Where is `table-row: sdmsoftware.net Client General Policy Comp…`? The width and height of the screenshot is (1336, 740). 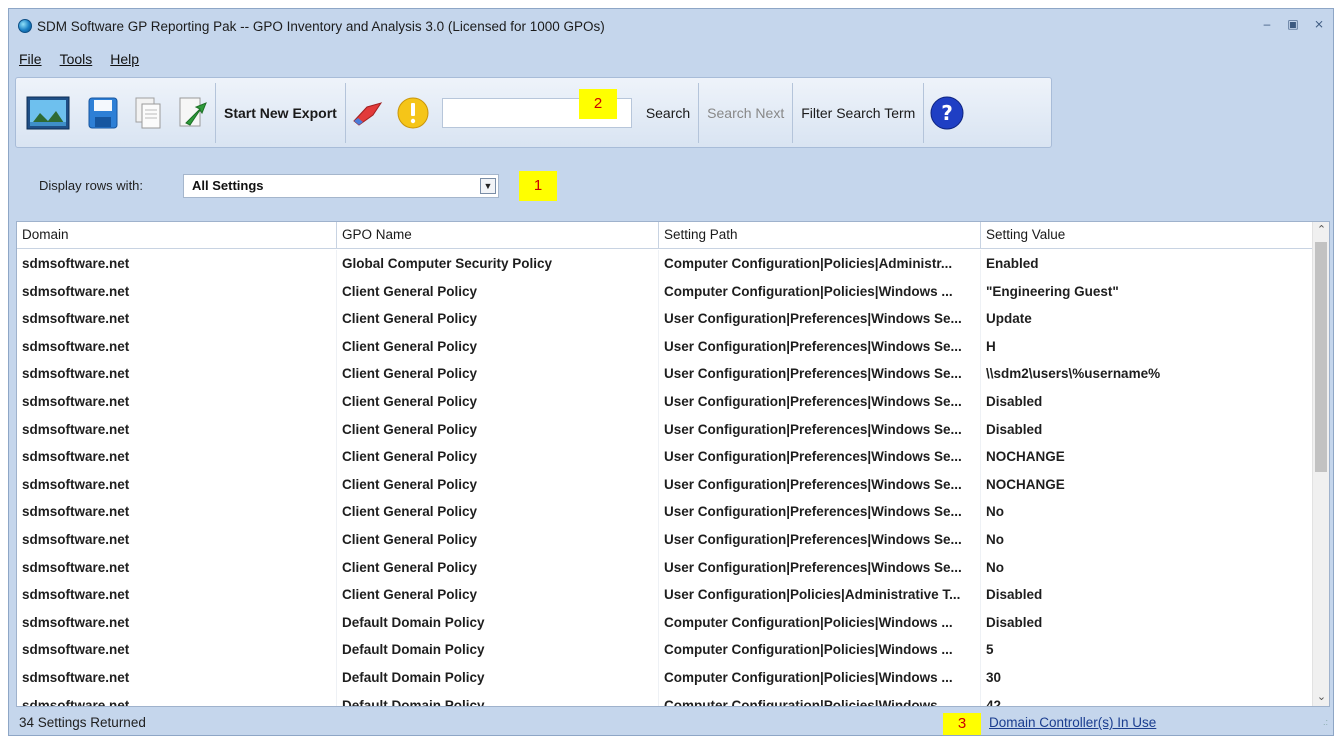
table-row: sdmsoftware.net Client General Policy Comp… is located at coordinates (665, 291).